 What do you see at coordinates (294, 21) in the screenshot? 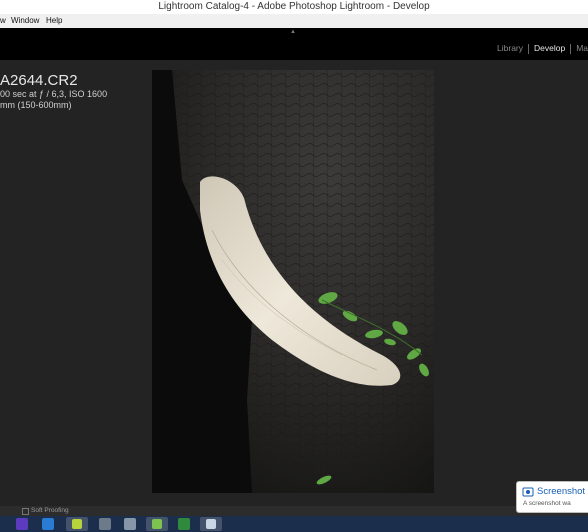
I see `menu-bar: w Window Help` at bounding box center [294, 21].